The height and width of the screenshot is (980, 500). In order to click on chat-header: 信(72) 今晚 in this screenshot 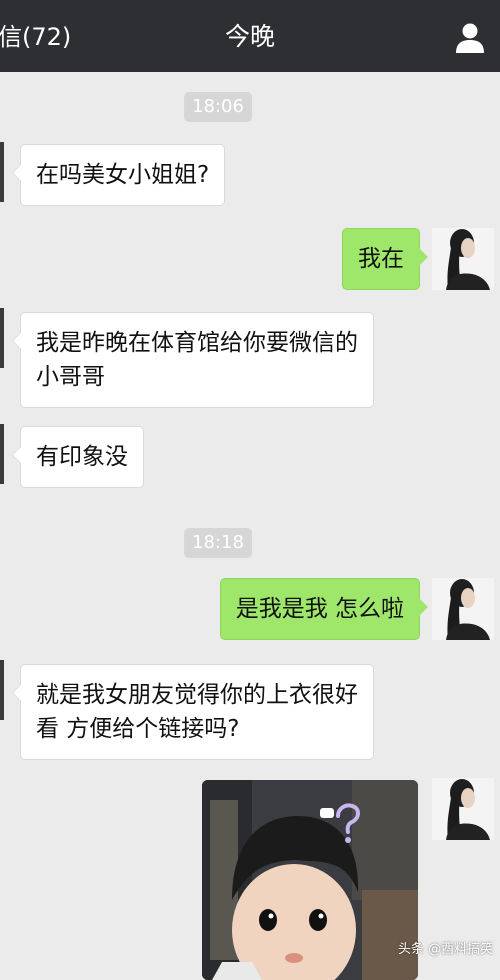, I will do `click(250, 36)`.